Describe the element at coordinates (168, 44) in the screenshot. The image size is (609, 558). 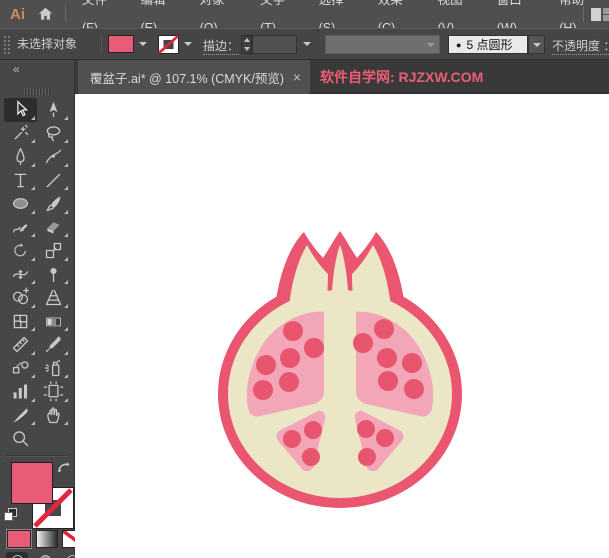
I see `stroke-none-icon` at that location.